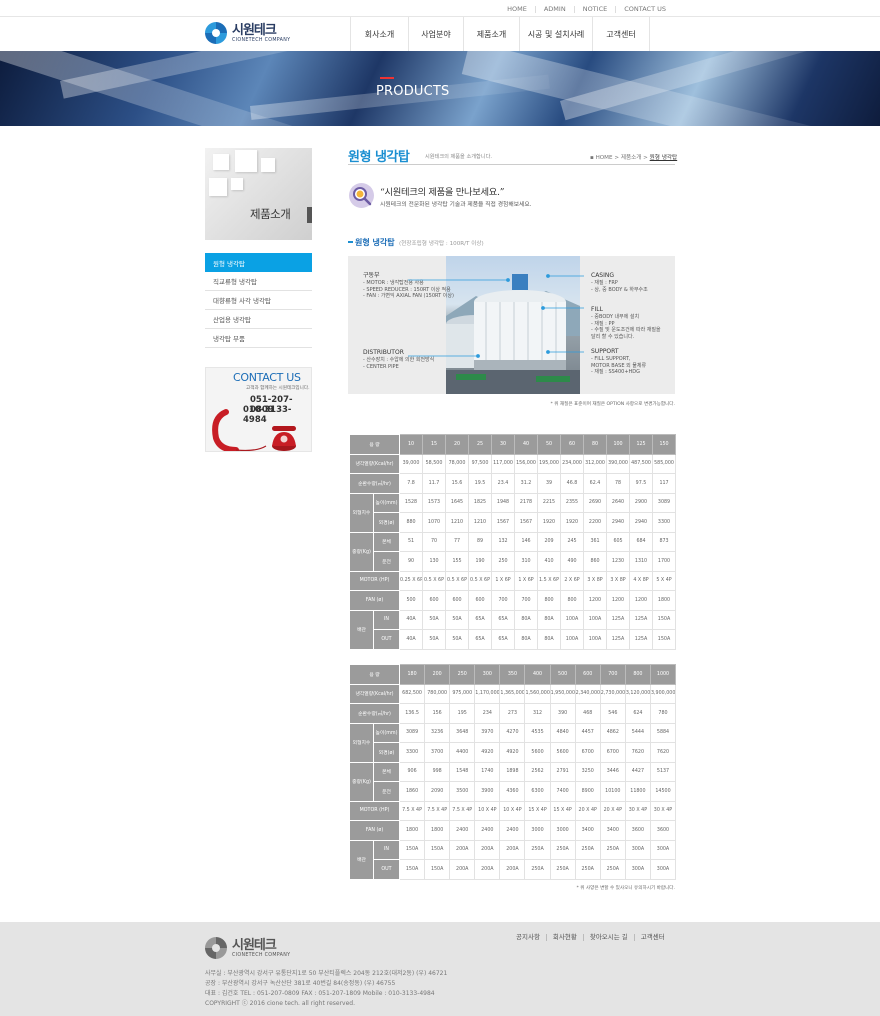 This screenshot has width=880, height=1016. I want to click on model-header: 200, so click(437, 674).